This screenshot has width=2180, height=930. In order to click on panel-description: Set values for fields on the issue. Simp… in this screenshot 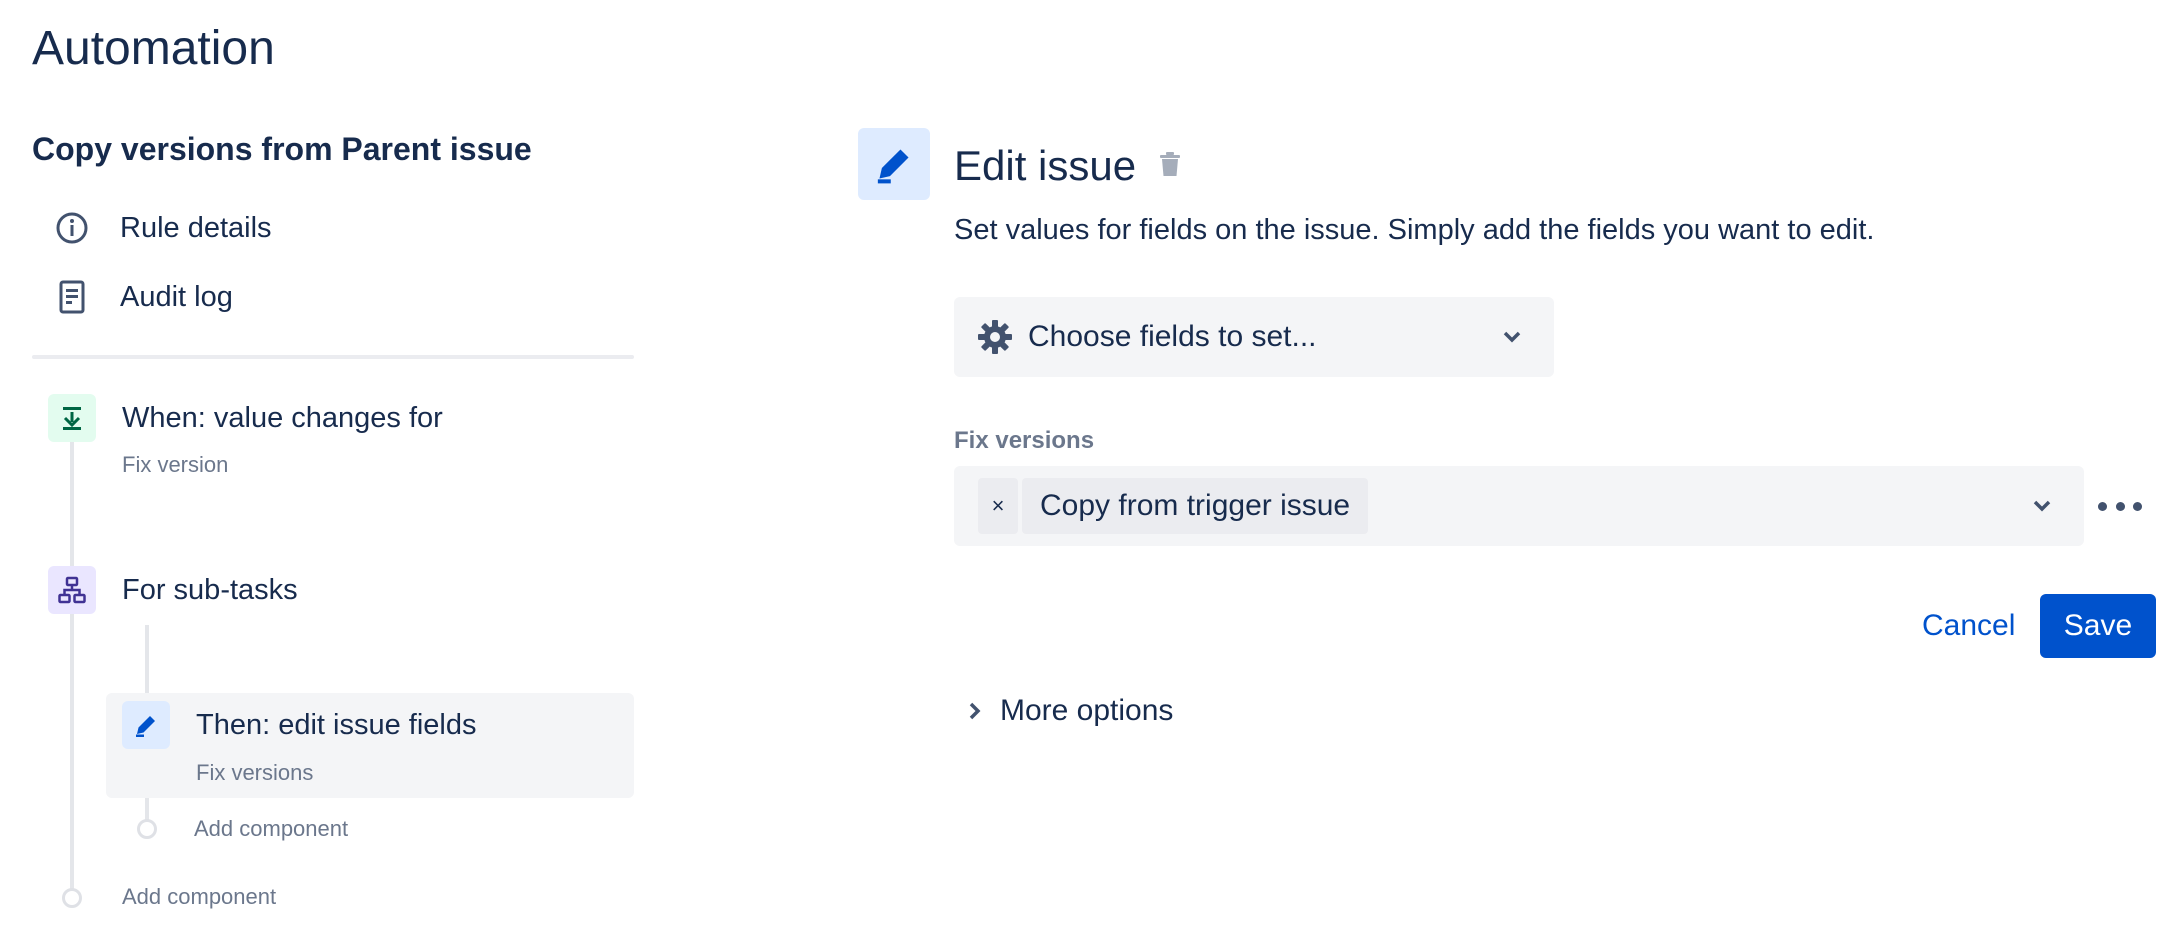, I will do `click(1414, 230)`.